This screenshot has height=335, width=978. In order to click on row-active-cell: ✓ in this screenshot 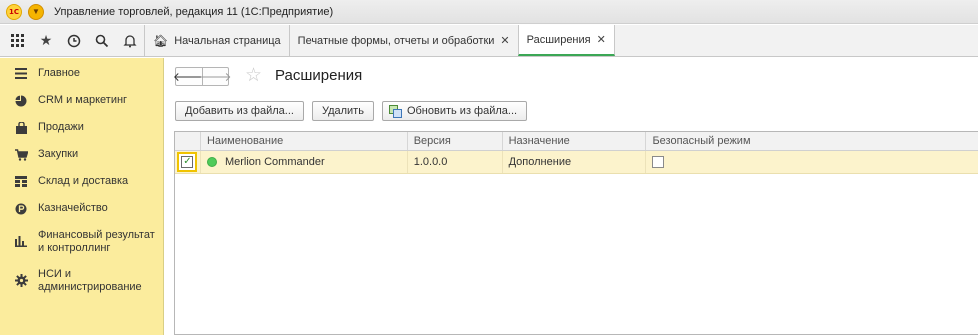, I will do `click(188, 162)`.